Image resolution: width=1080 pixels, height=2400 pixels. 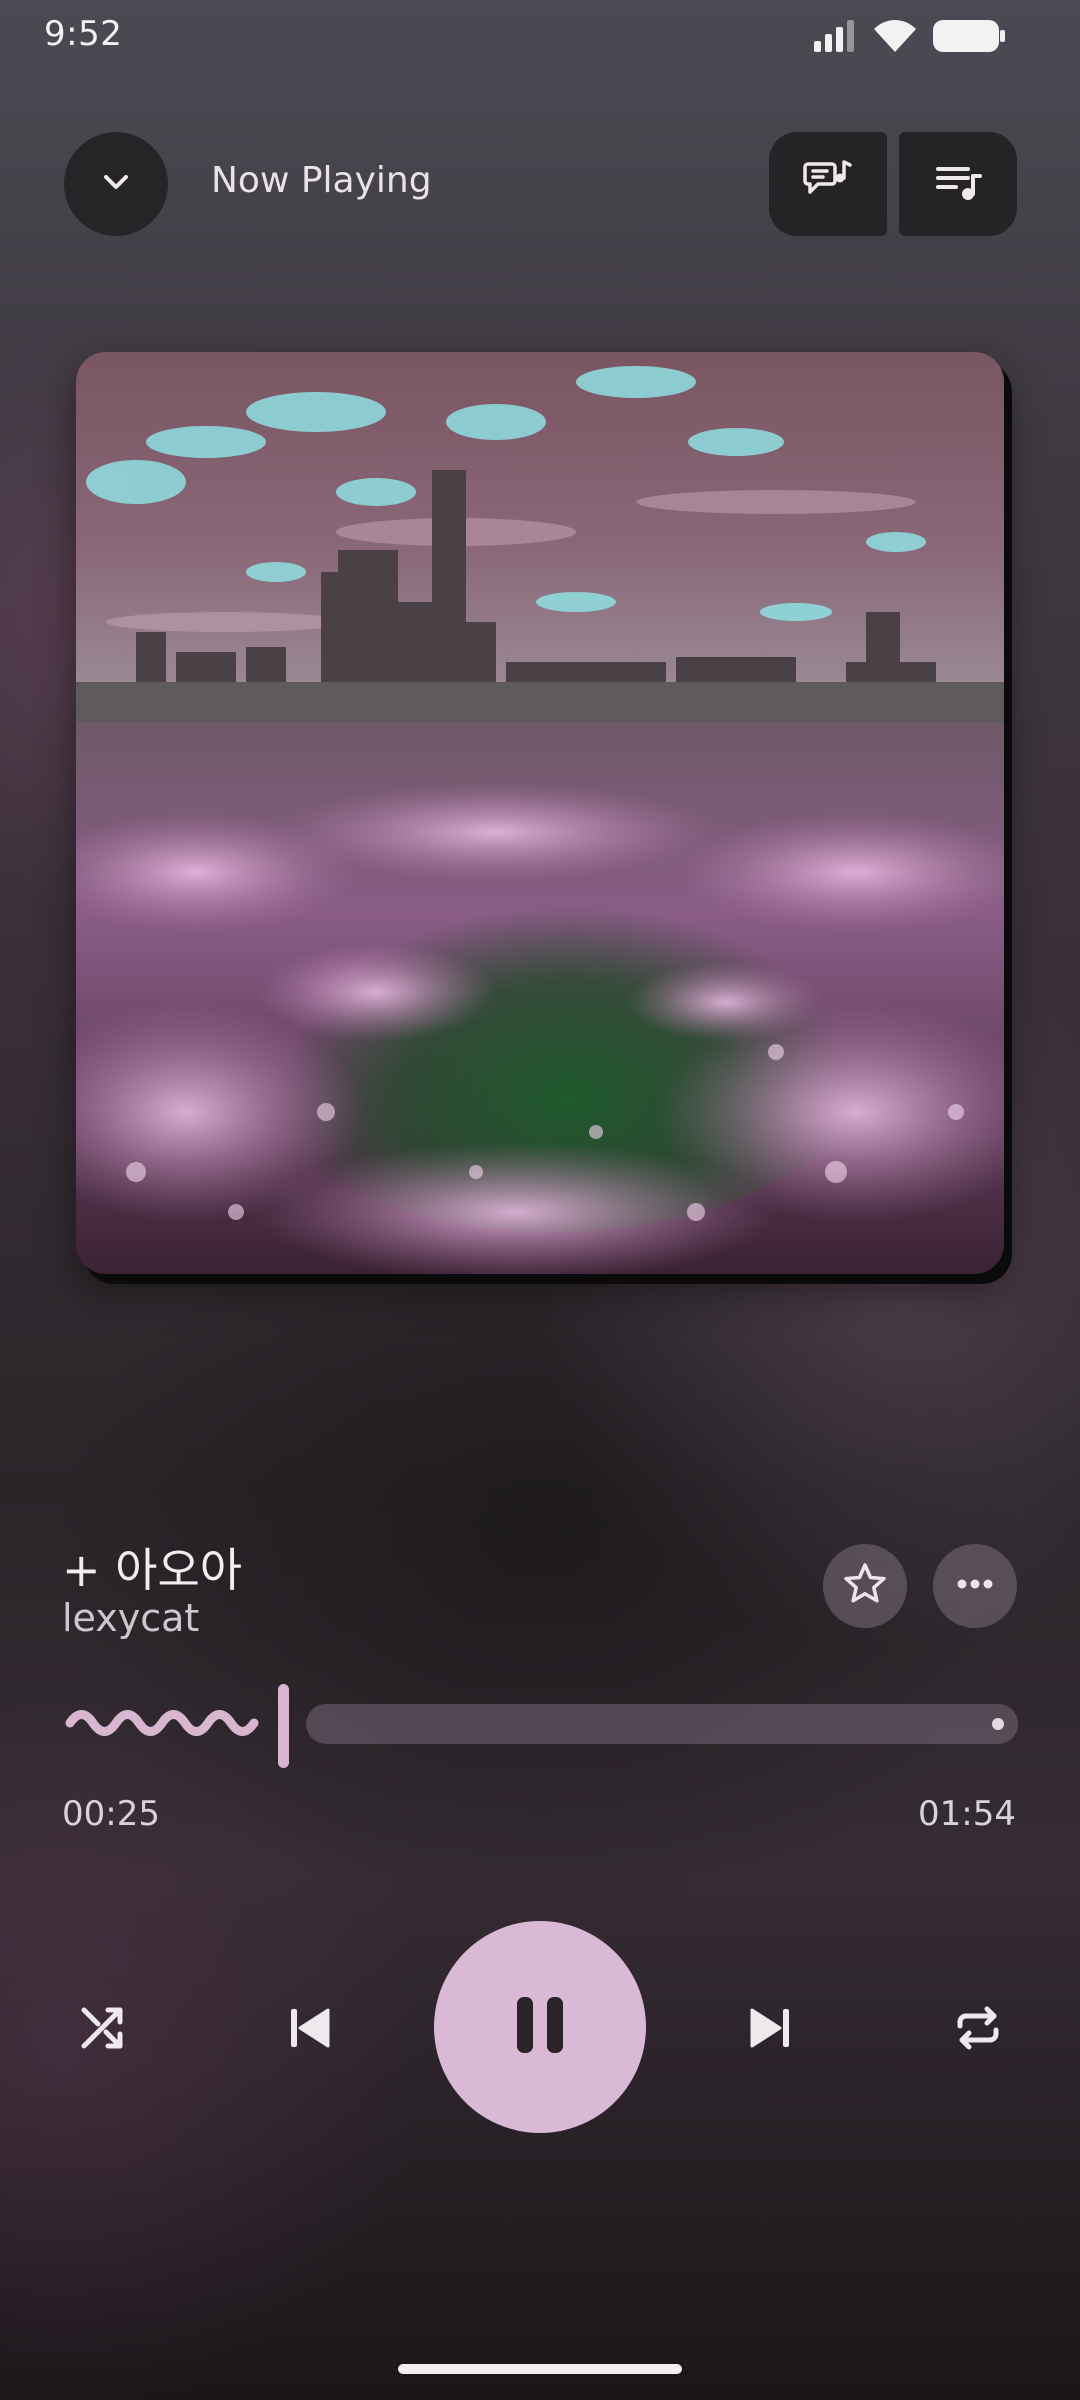 I want to click on shuffle-button, so click(x=102, y=2030).